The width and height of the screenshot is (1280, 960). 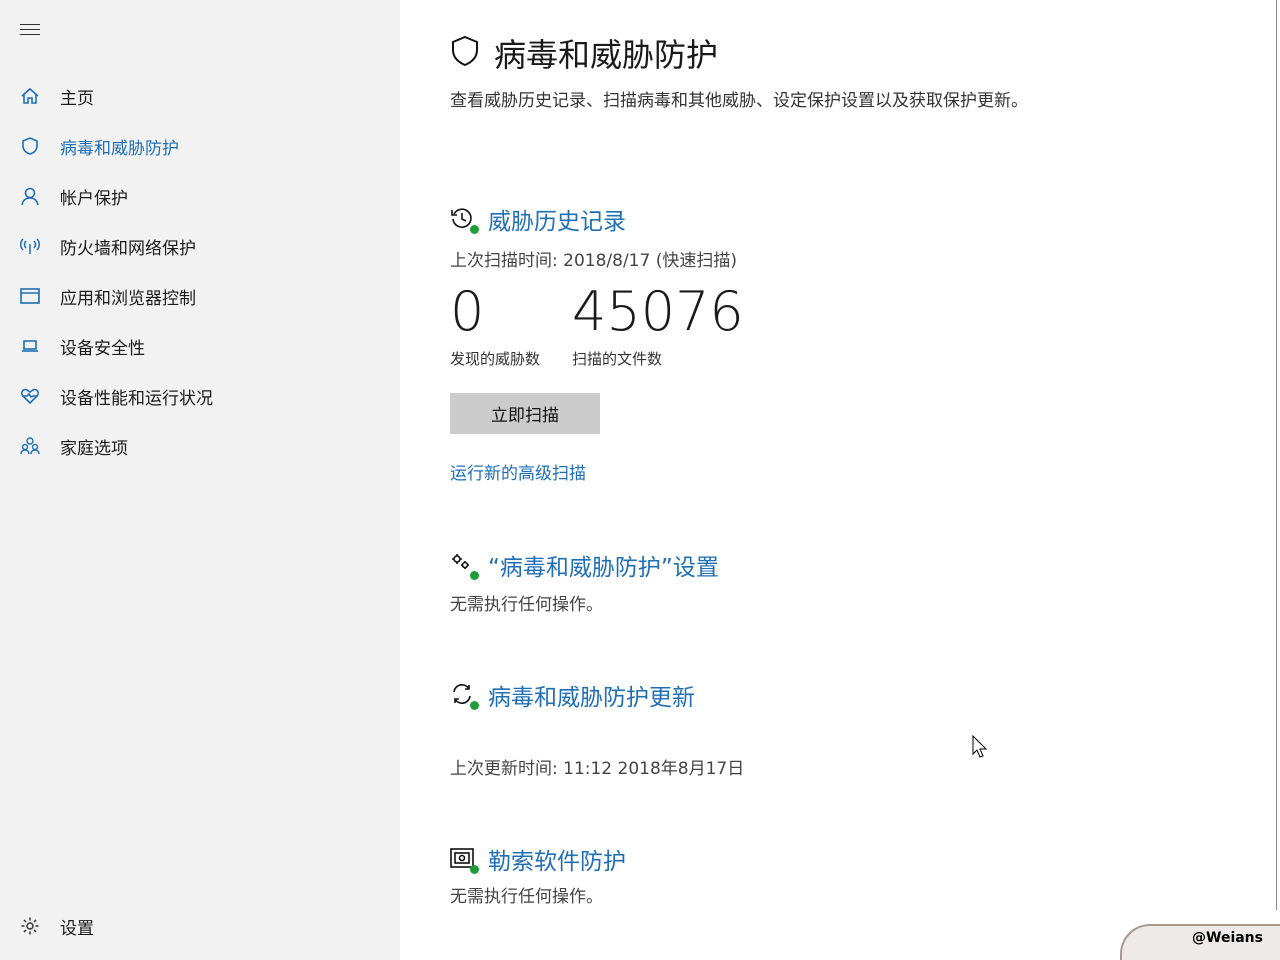 What do you see at coordinates (30, 246) in the screenshot?
I see `wireless-icon` at bounding box center [30, 246].